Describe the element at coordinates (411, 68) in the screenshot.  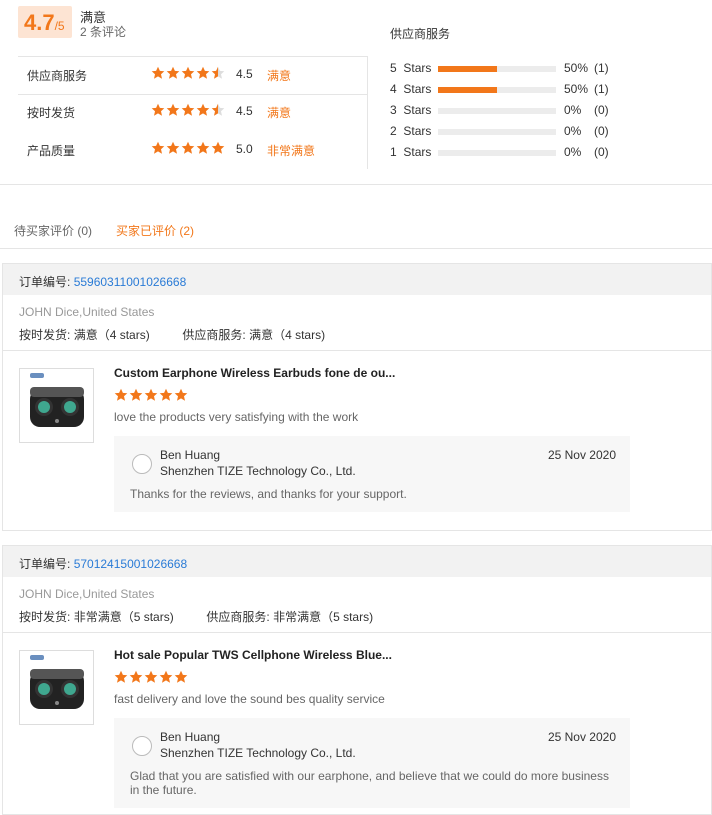
I see `breakdown-label: 5 Stars` at that location.